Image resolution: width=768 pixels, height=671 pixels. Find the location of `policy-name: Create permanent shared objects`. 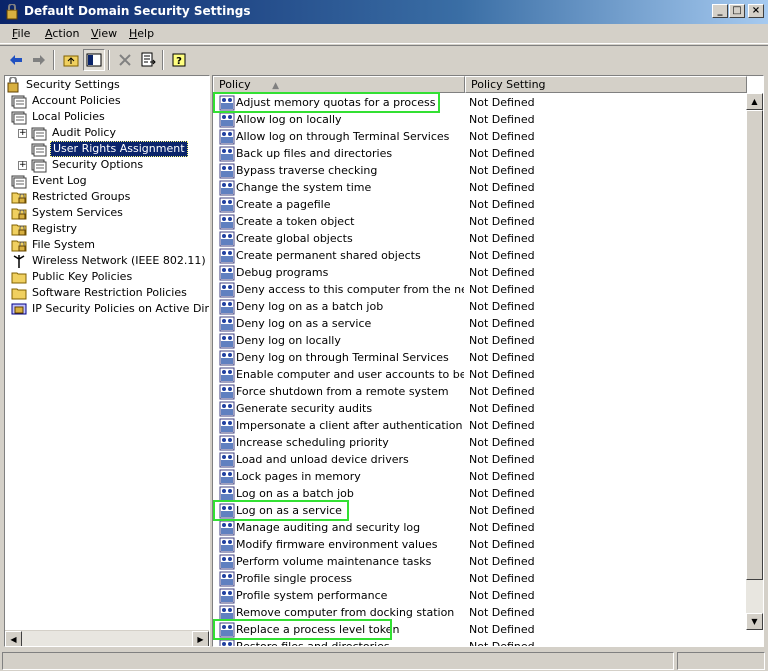

policy-name: Create permanent shared objects is located at coordinates (328, 255).